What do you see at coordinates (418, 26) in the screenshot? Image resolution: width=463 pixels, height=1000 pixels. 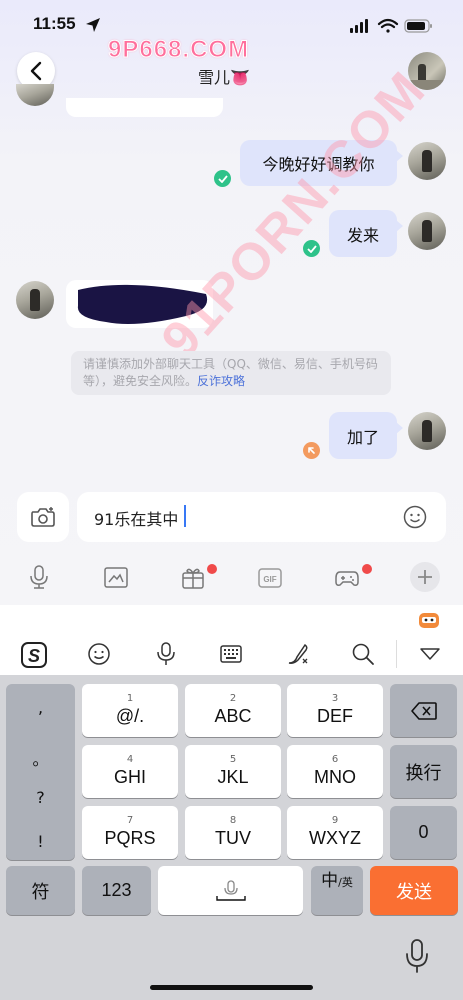 I see `battery-icon` at bounding box center [418, 26].